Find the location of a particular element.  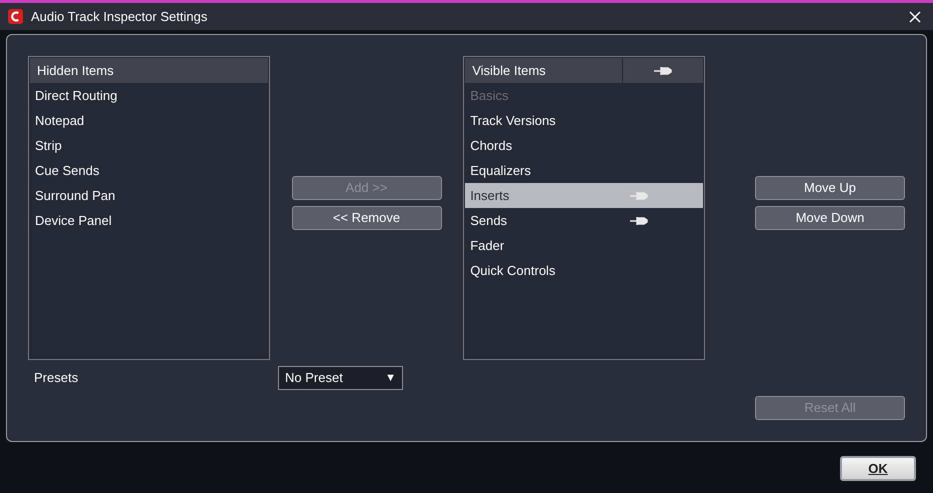

list-item: Surround Pan is located at coordinates (149, 195).